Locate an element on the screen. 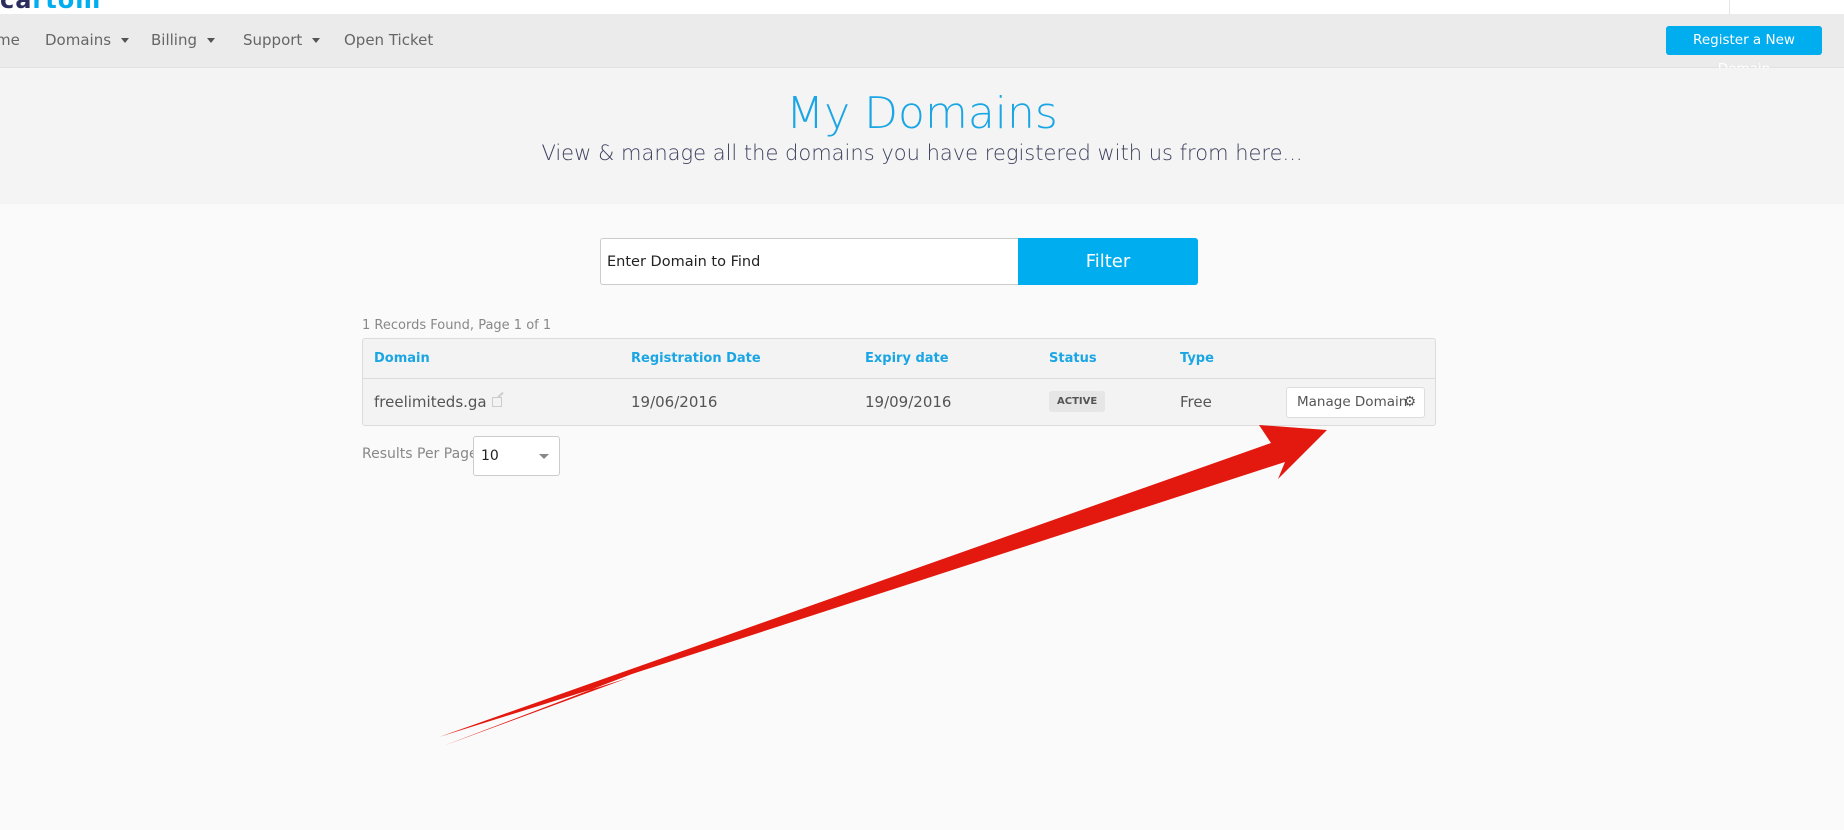  expiry-date-cell: 19/09/2016 is located at coordinates (908, 402).